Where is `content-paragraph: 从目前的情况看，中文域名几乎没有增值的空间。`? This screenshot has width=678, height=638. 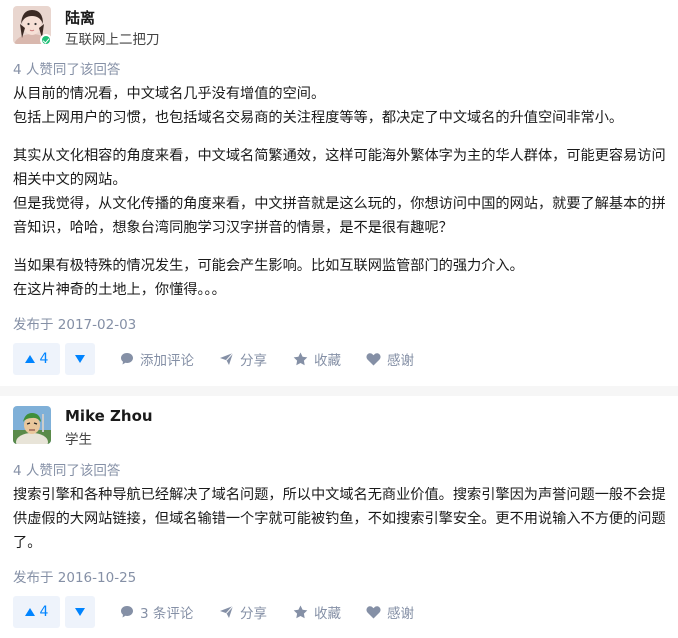 content-paragraph: 从目前的情况看，中文域名几乎没有增值的空间。 is located at coordinates (169, 94).